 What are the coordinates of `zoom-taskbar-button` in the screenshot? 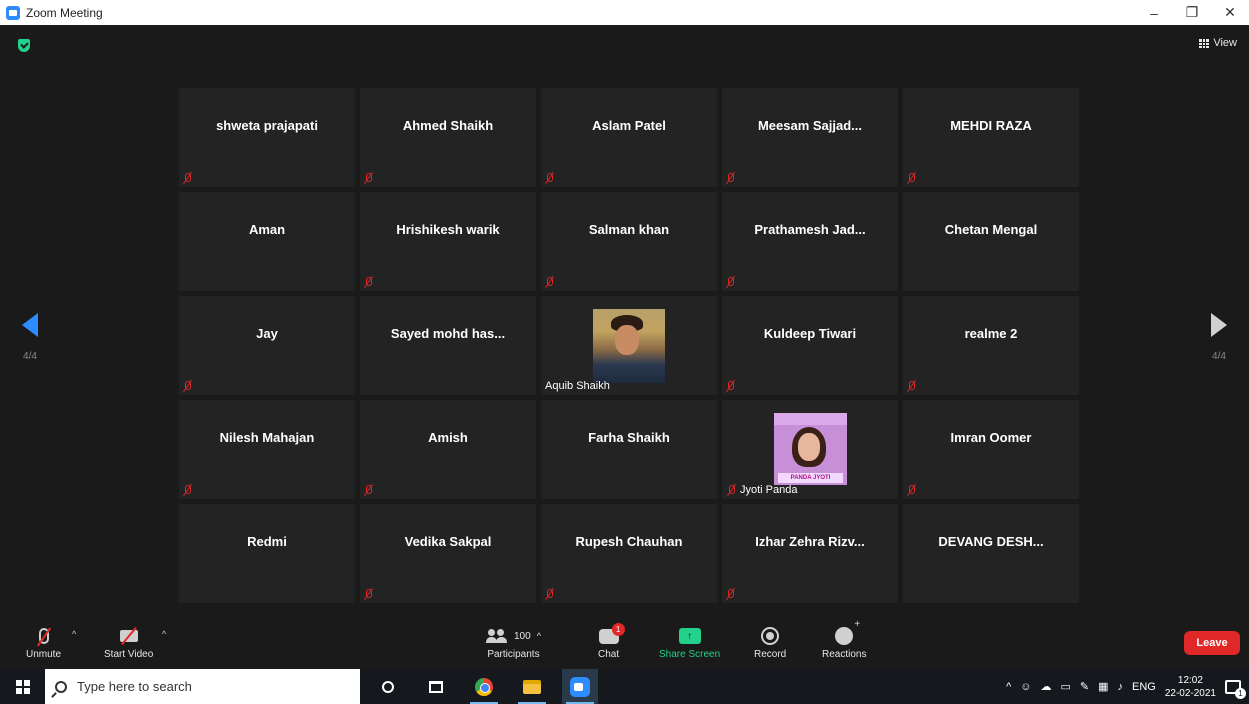 It's located at (580, 686).